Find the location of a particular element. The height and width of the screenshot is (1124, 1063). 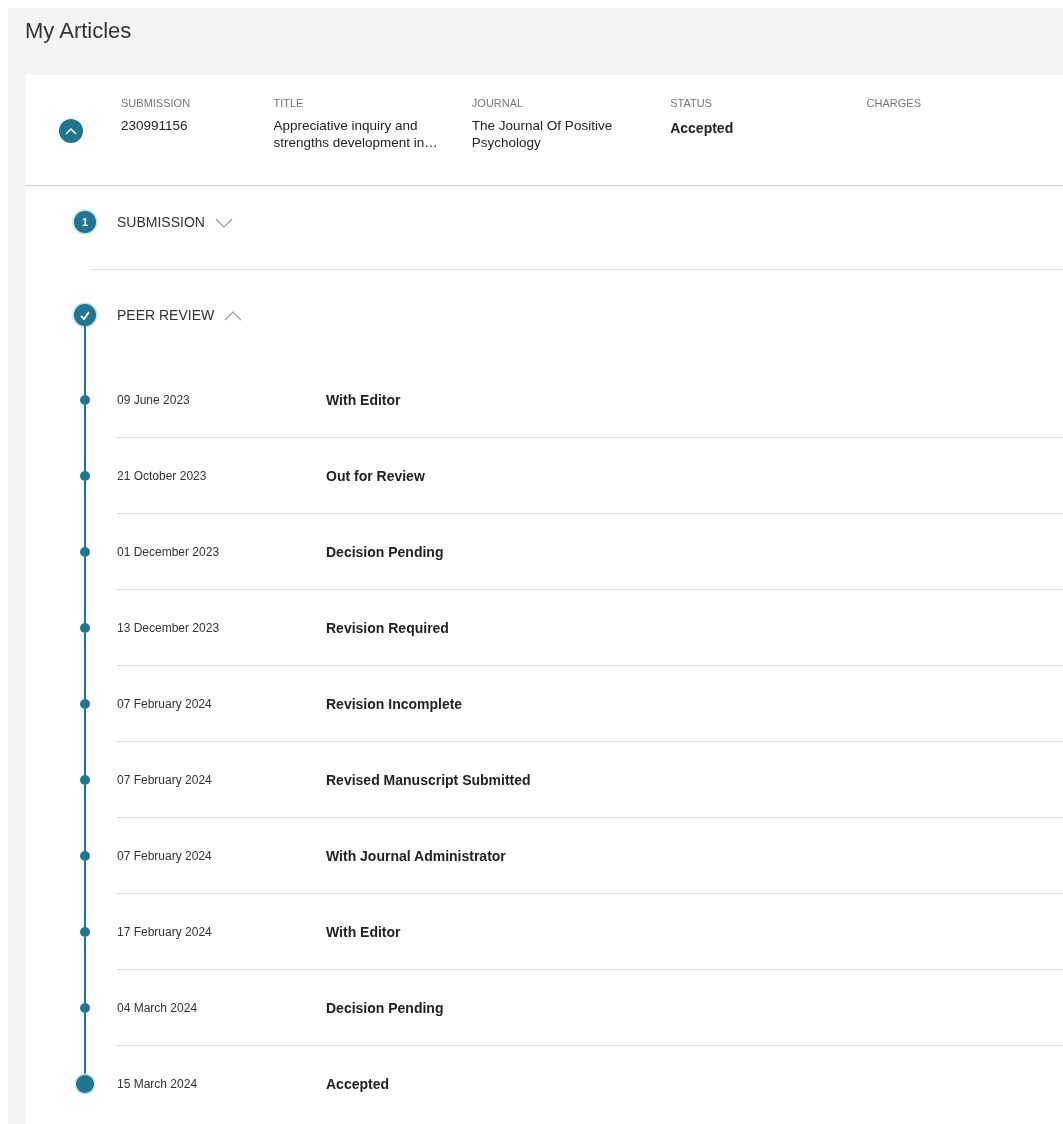

step-toggle: SUBMISSION is located at coordinates (166, 222).